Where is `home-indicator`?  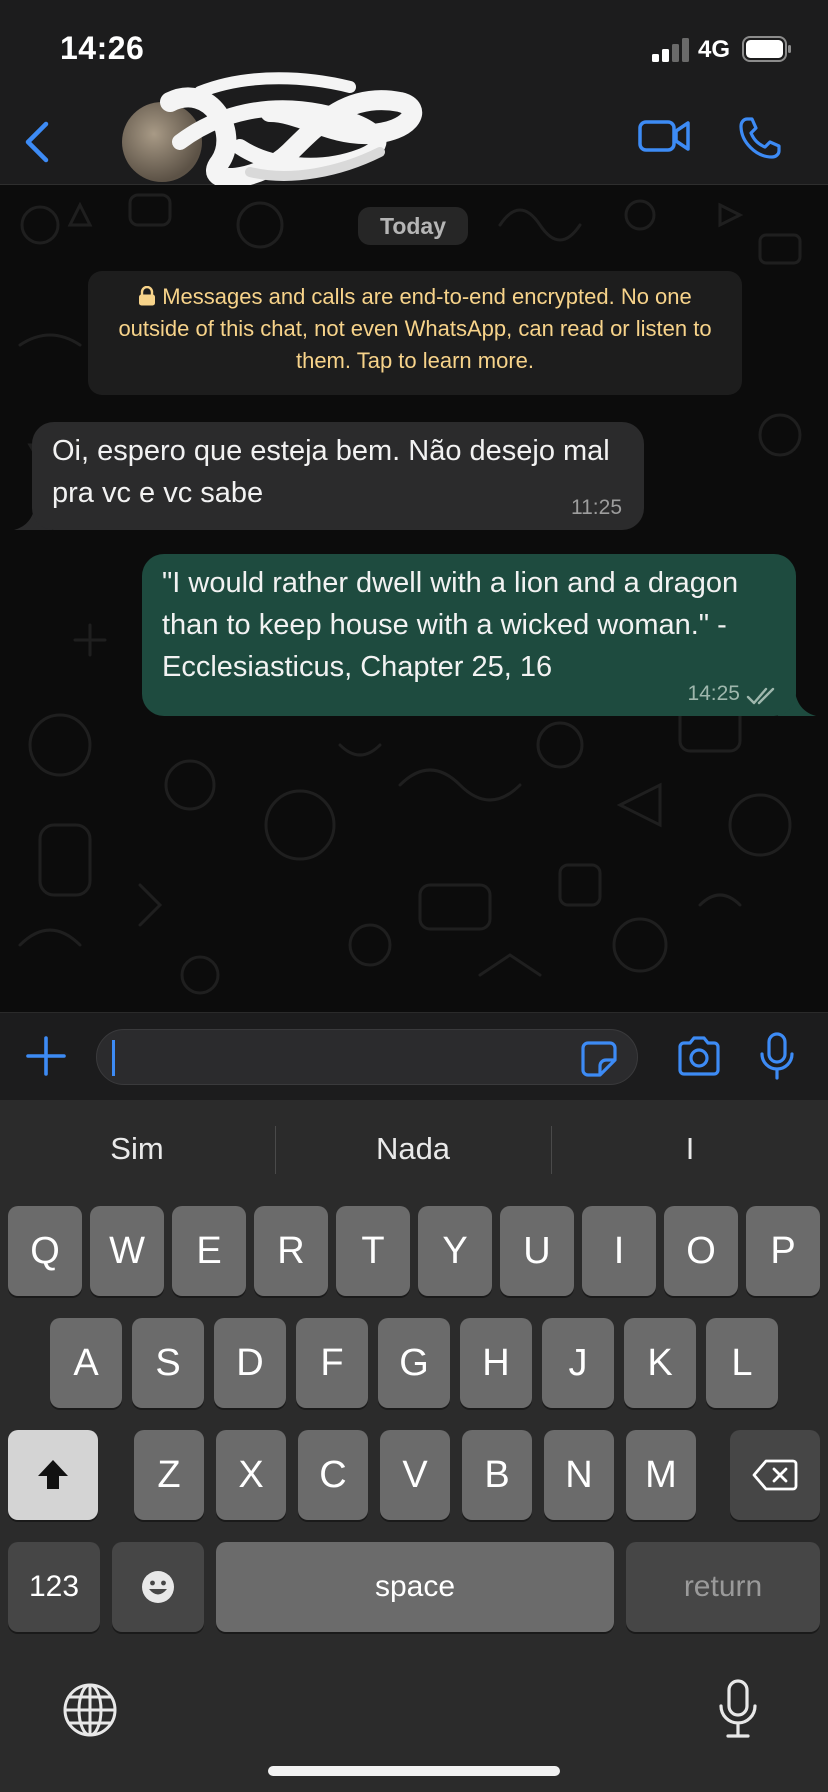
home-indicator is located at coordinates (414, 1771).